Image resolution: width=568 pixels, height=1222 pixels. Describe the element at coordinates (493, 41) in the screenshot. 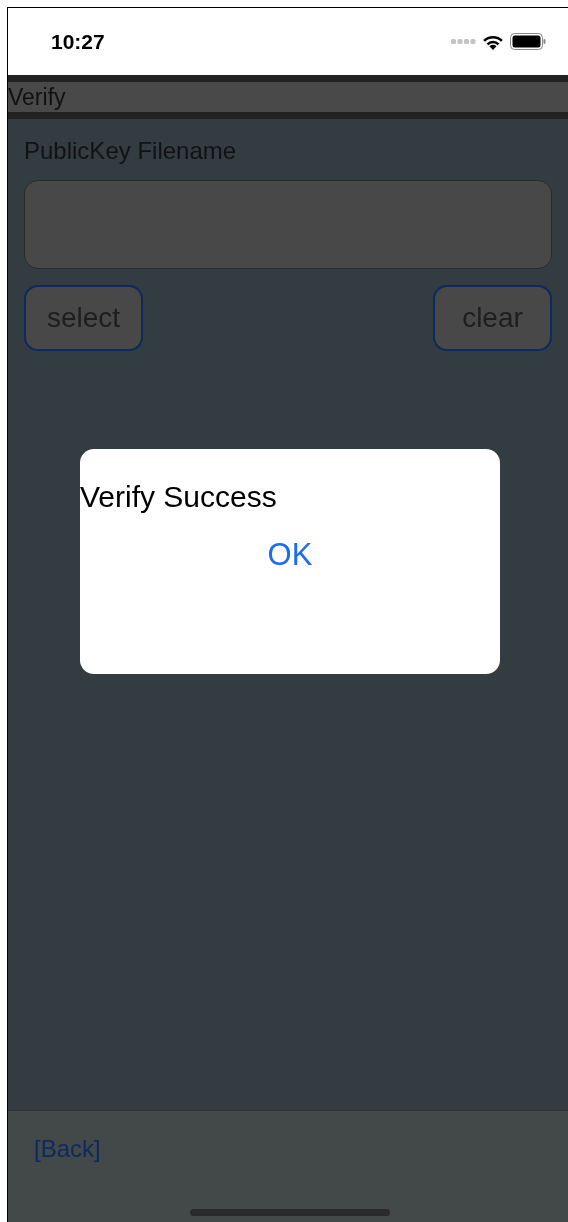

I see `wifi-icon` at that location.